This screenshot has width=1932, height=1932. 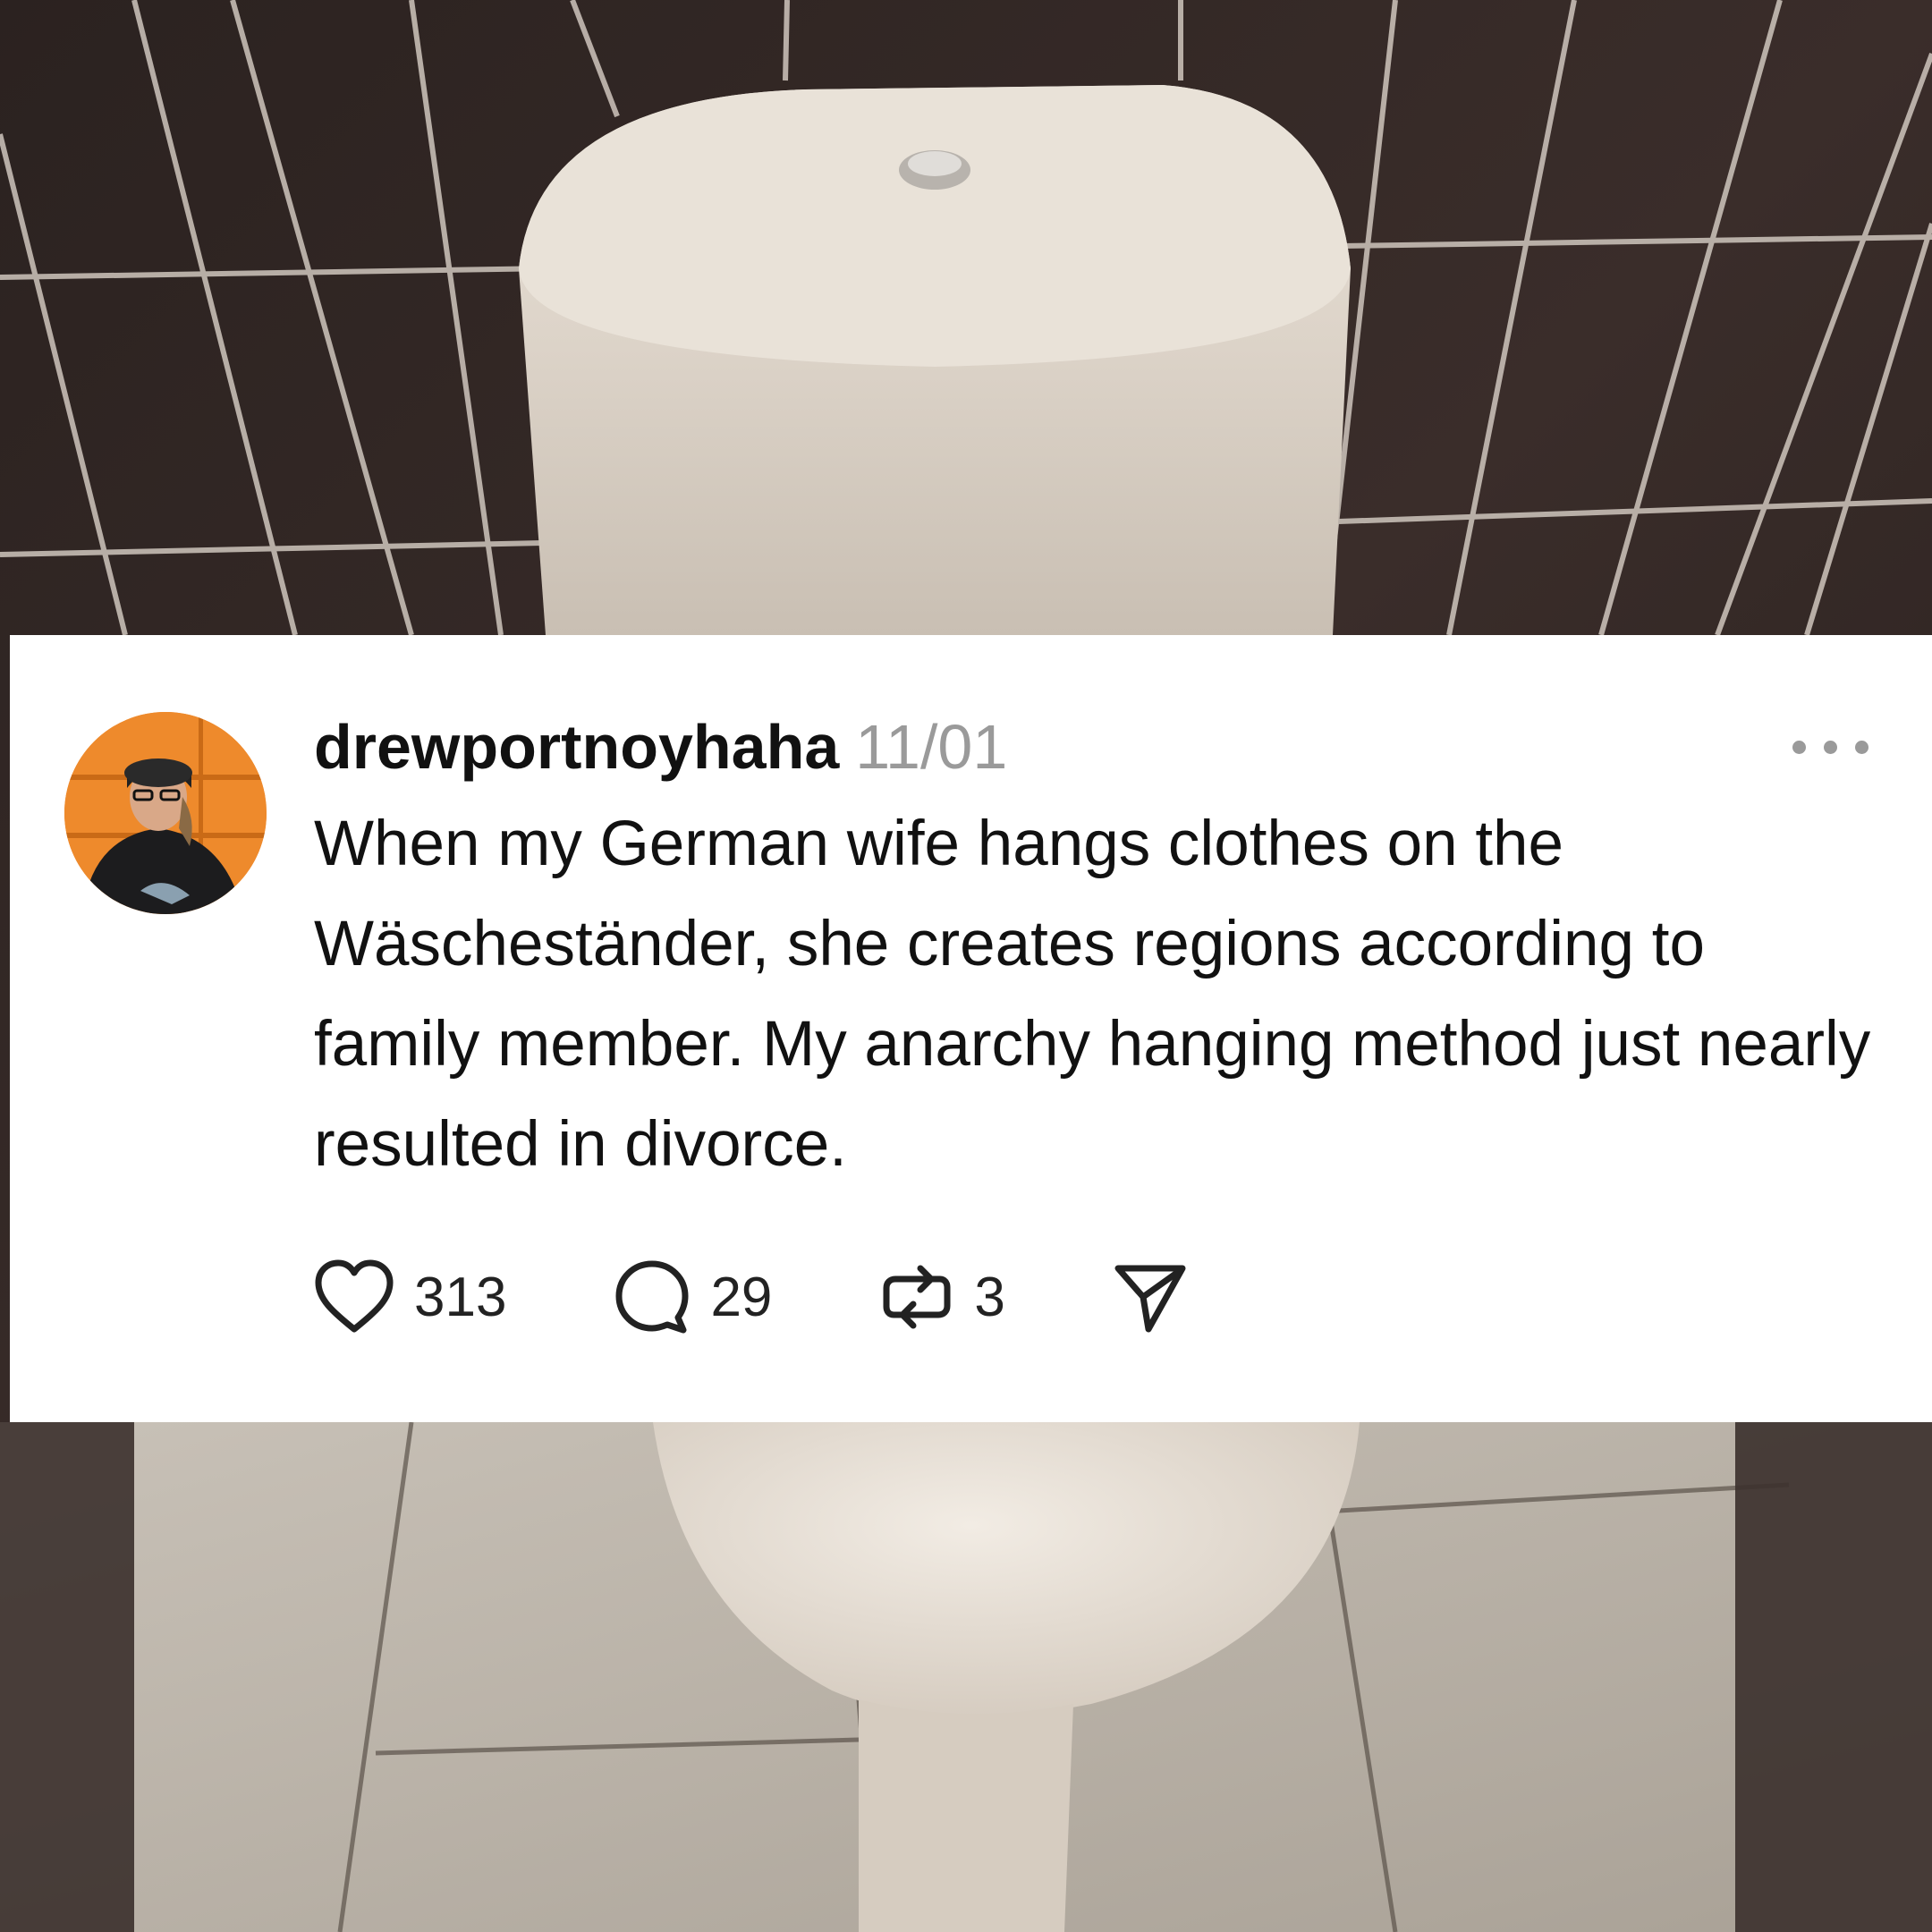 I want to click on repost-button: 3, so click(x=942, y=1297).